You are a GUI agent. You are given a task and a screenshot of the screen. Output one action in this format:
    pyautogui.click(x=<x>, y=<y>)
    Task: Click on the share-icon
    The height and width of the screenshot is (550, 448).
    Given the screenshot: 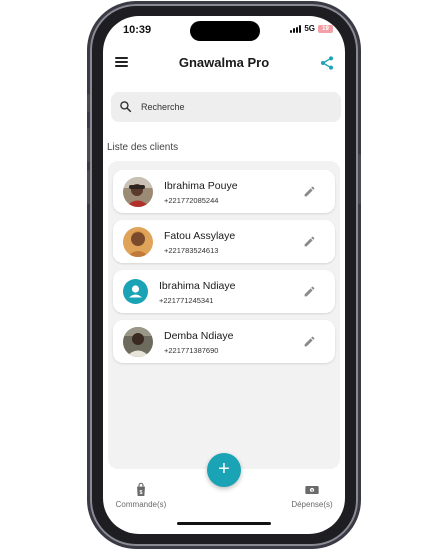 What is the action you would take?
    pyautogui.click(x=327, y=63)
    